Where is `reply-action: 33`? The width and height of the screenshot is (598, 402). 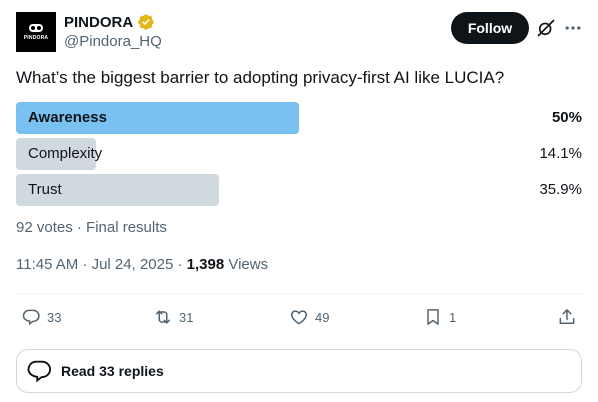
reply-action: 33 is located at coordinates (41, 317).